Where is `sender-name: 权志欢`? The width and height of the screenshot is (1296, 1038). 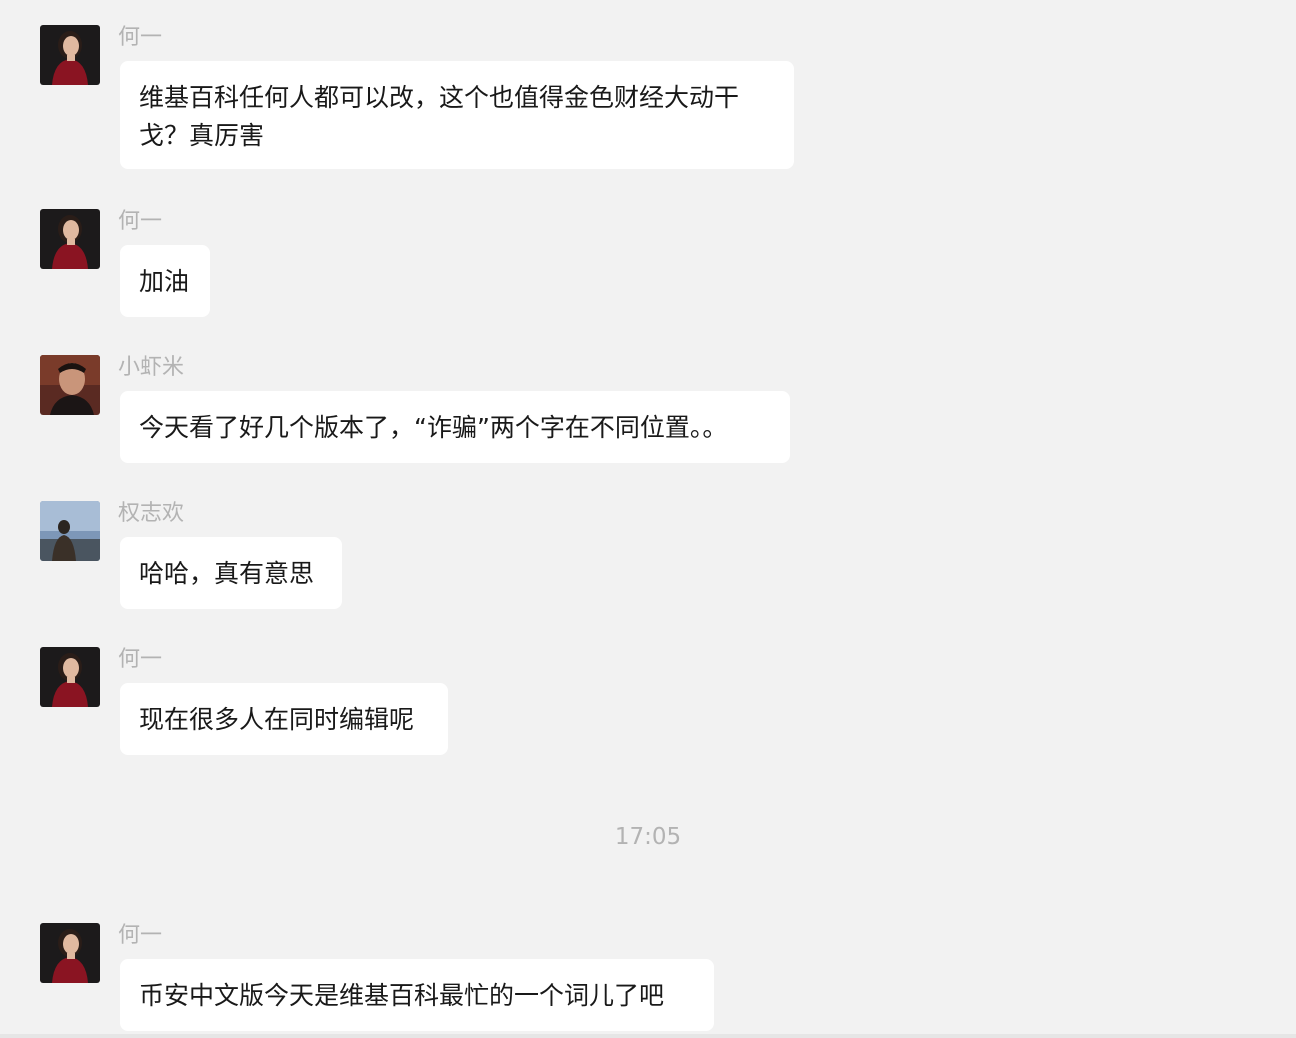
sender-name: 权志欢 is located at coordinates (151, 513).